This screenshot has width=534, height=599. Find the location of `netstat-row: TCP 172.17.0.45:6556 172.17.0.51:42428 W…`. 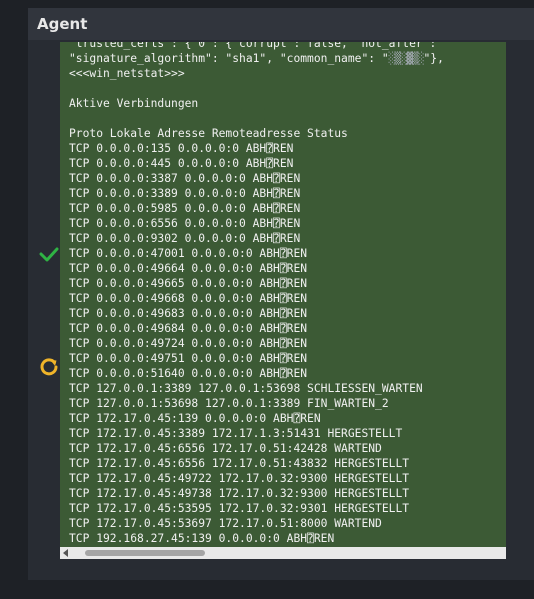

netstat-row: TCP 172.17.0.45:6556 172.17.0.51:42428 W… is located at coordinates (225, 448).